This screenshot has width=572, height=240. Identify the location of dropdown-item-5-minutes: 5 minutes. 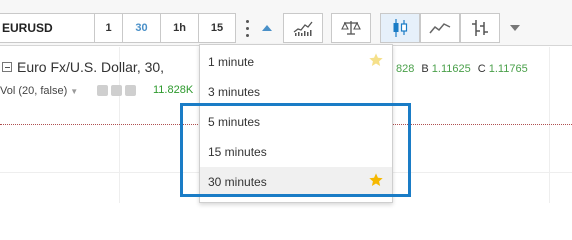
(296, 122).